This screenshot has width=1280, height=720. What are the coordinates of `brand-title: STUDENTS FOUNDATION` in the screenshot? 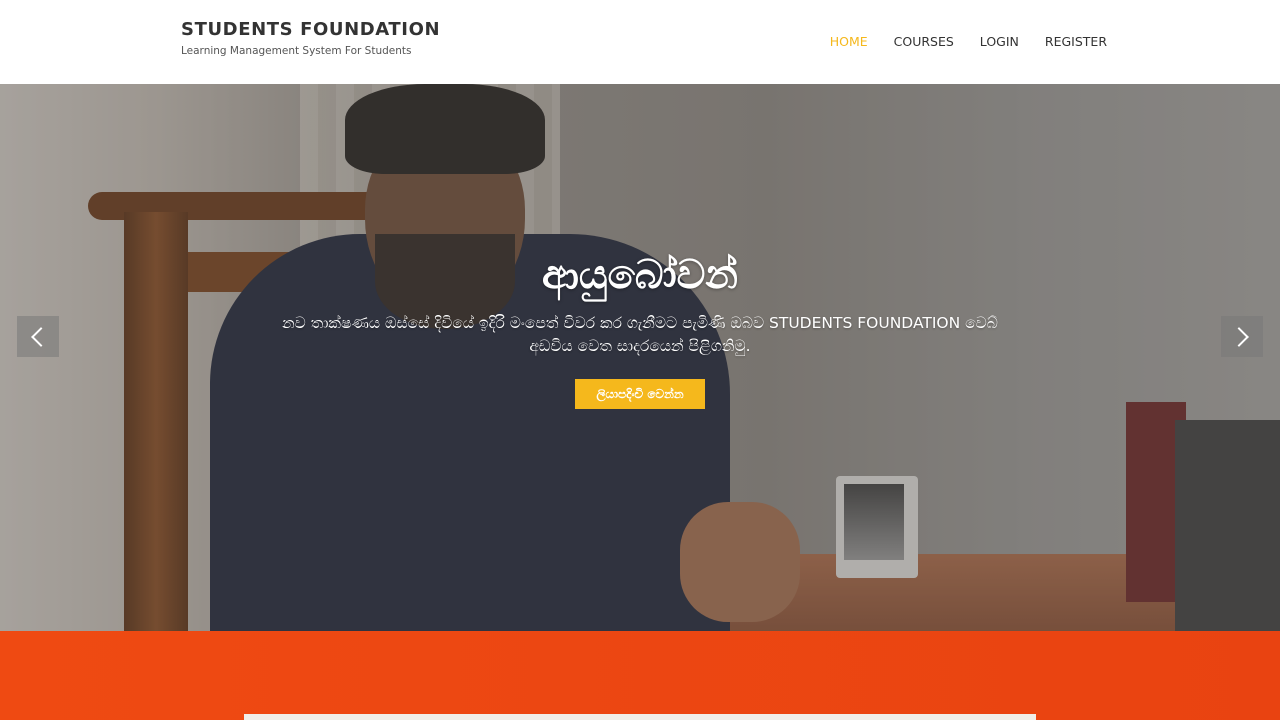 It's located at (310, 29).